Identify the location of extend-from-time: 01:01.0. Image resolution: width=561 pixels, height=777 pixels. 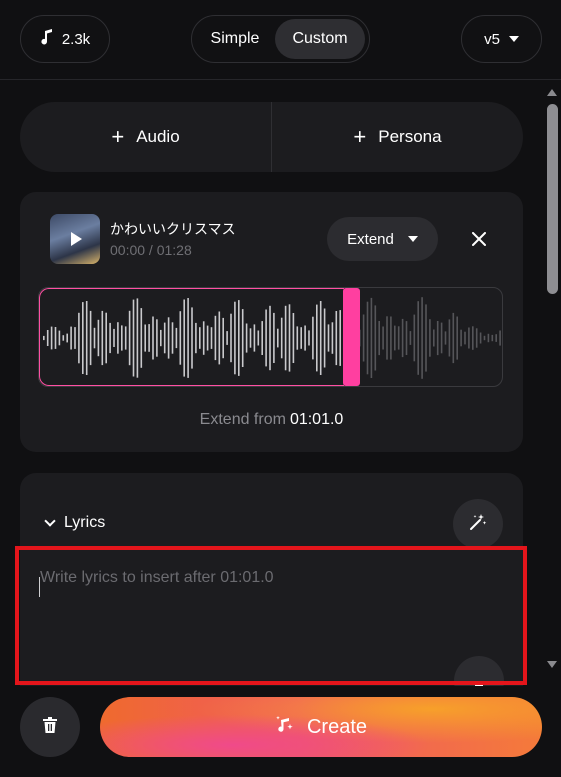
(316, 419).